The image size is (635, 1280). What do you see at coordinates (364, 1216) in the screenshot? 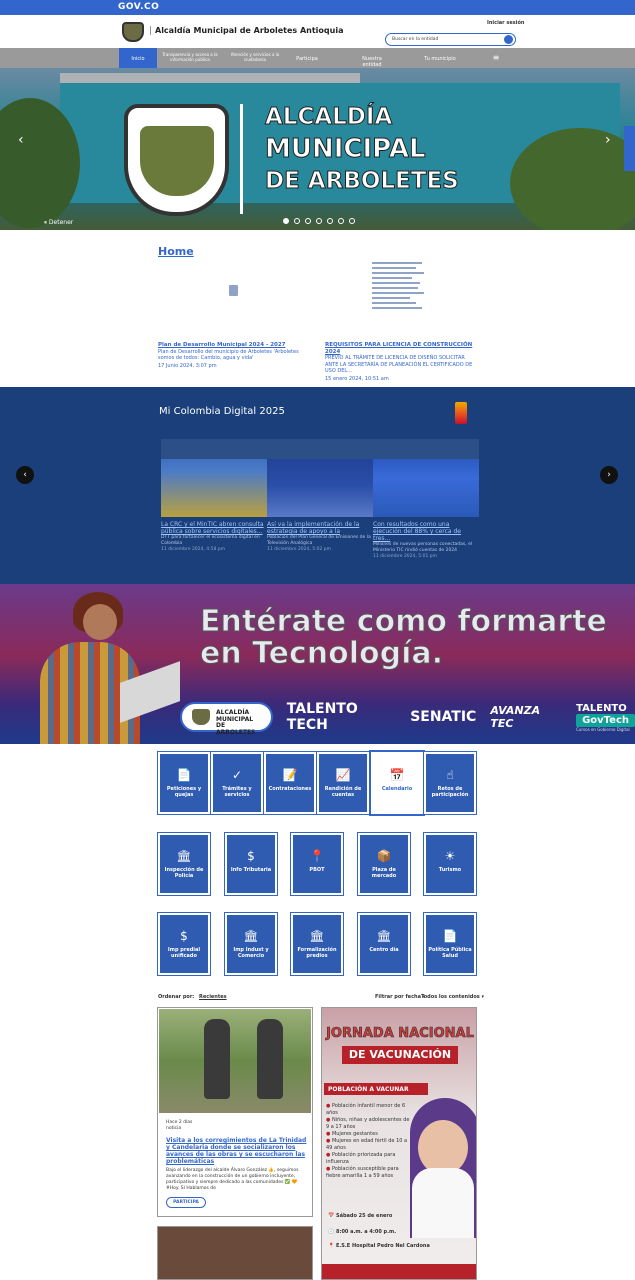
I see `date-text: Sábado 25 de enero` at bounding box center [364, 1216].